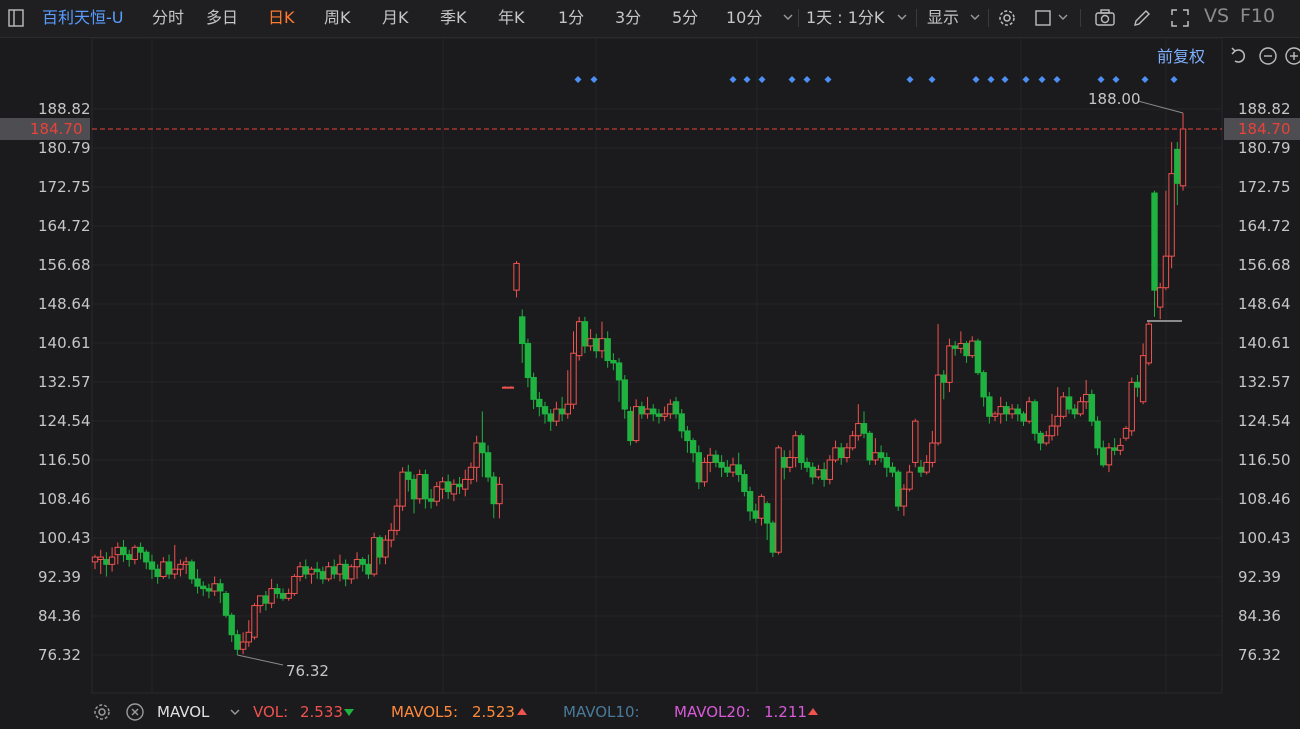 This screenshot has height=729, width=1300. Describe the element at coordinates (601, 712) in the screenshot. I see `mavol10-label: MAVOL10:` at that location.